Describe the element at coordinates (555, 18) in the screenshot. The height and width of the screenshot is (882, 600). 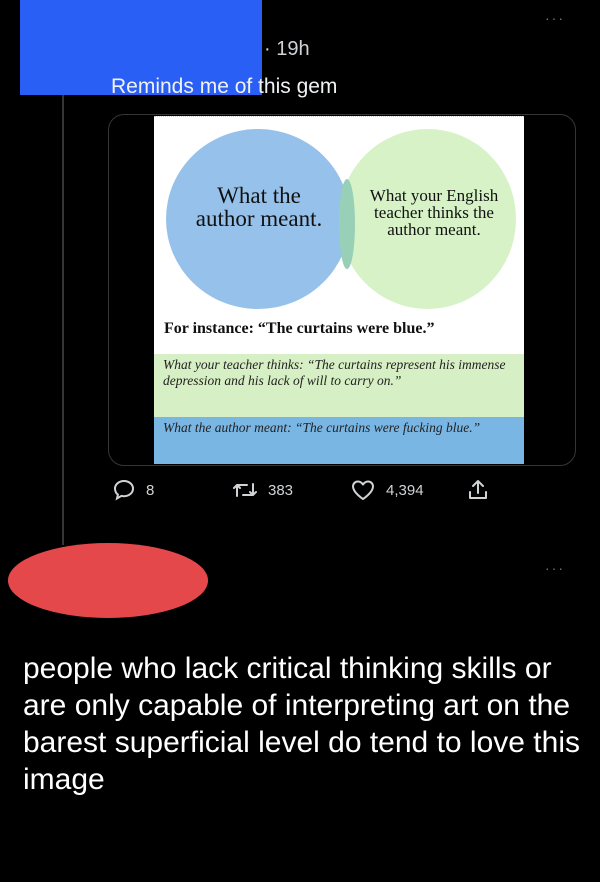
I see `tweet-more-button: ···` at that location.